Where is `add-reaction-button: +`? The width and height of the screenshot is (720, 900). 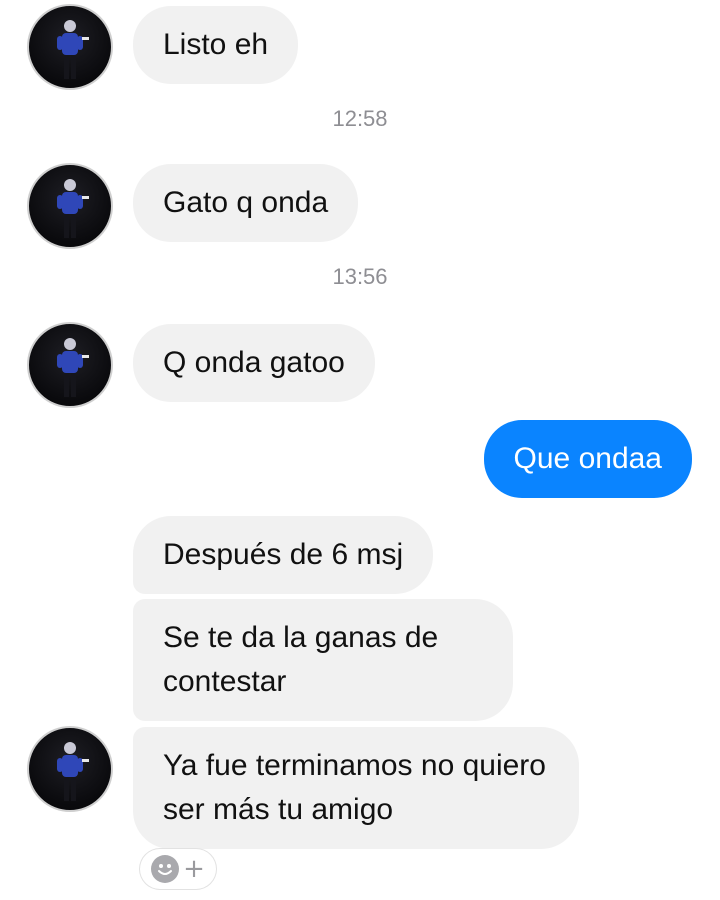
add-reaction-button: + is located at coordinates (178, 869).